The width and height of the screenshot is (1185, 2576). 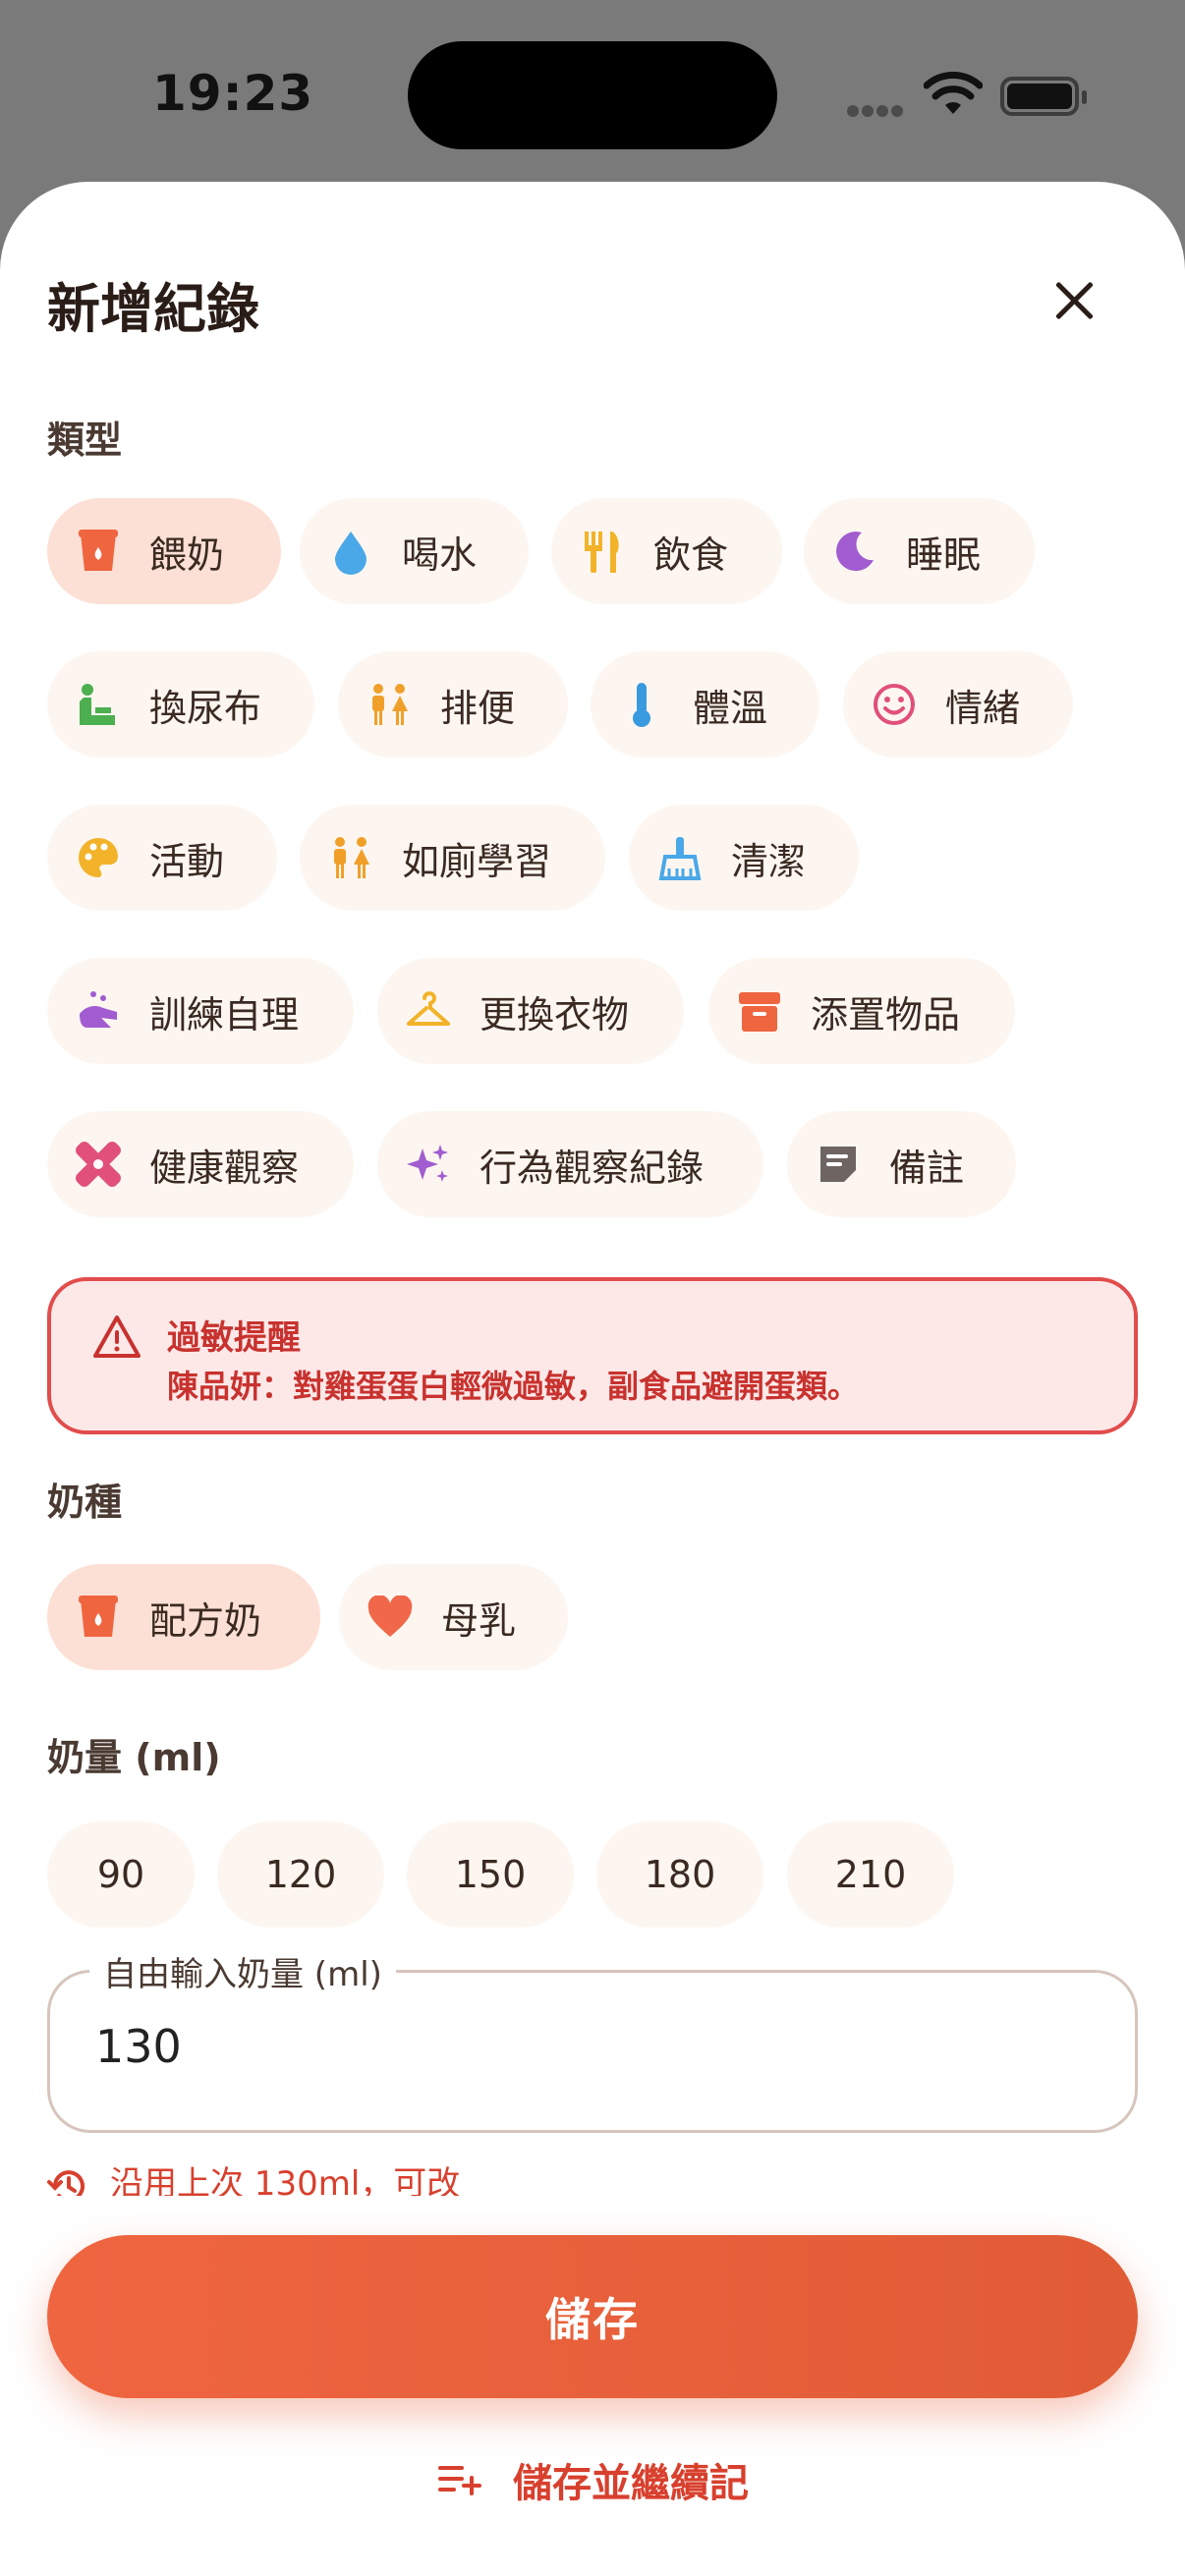 I want to click on dynamic-island, so click(x=592, y=95).